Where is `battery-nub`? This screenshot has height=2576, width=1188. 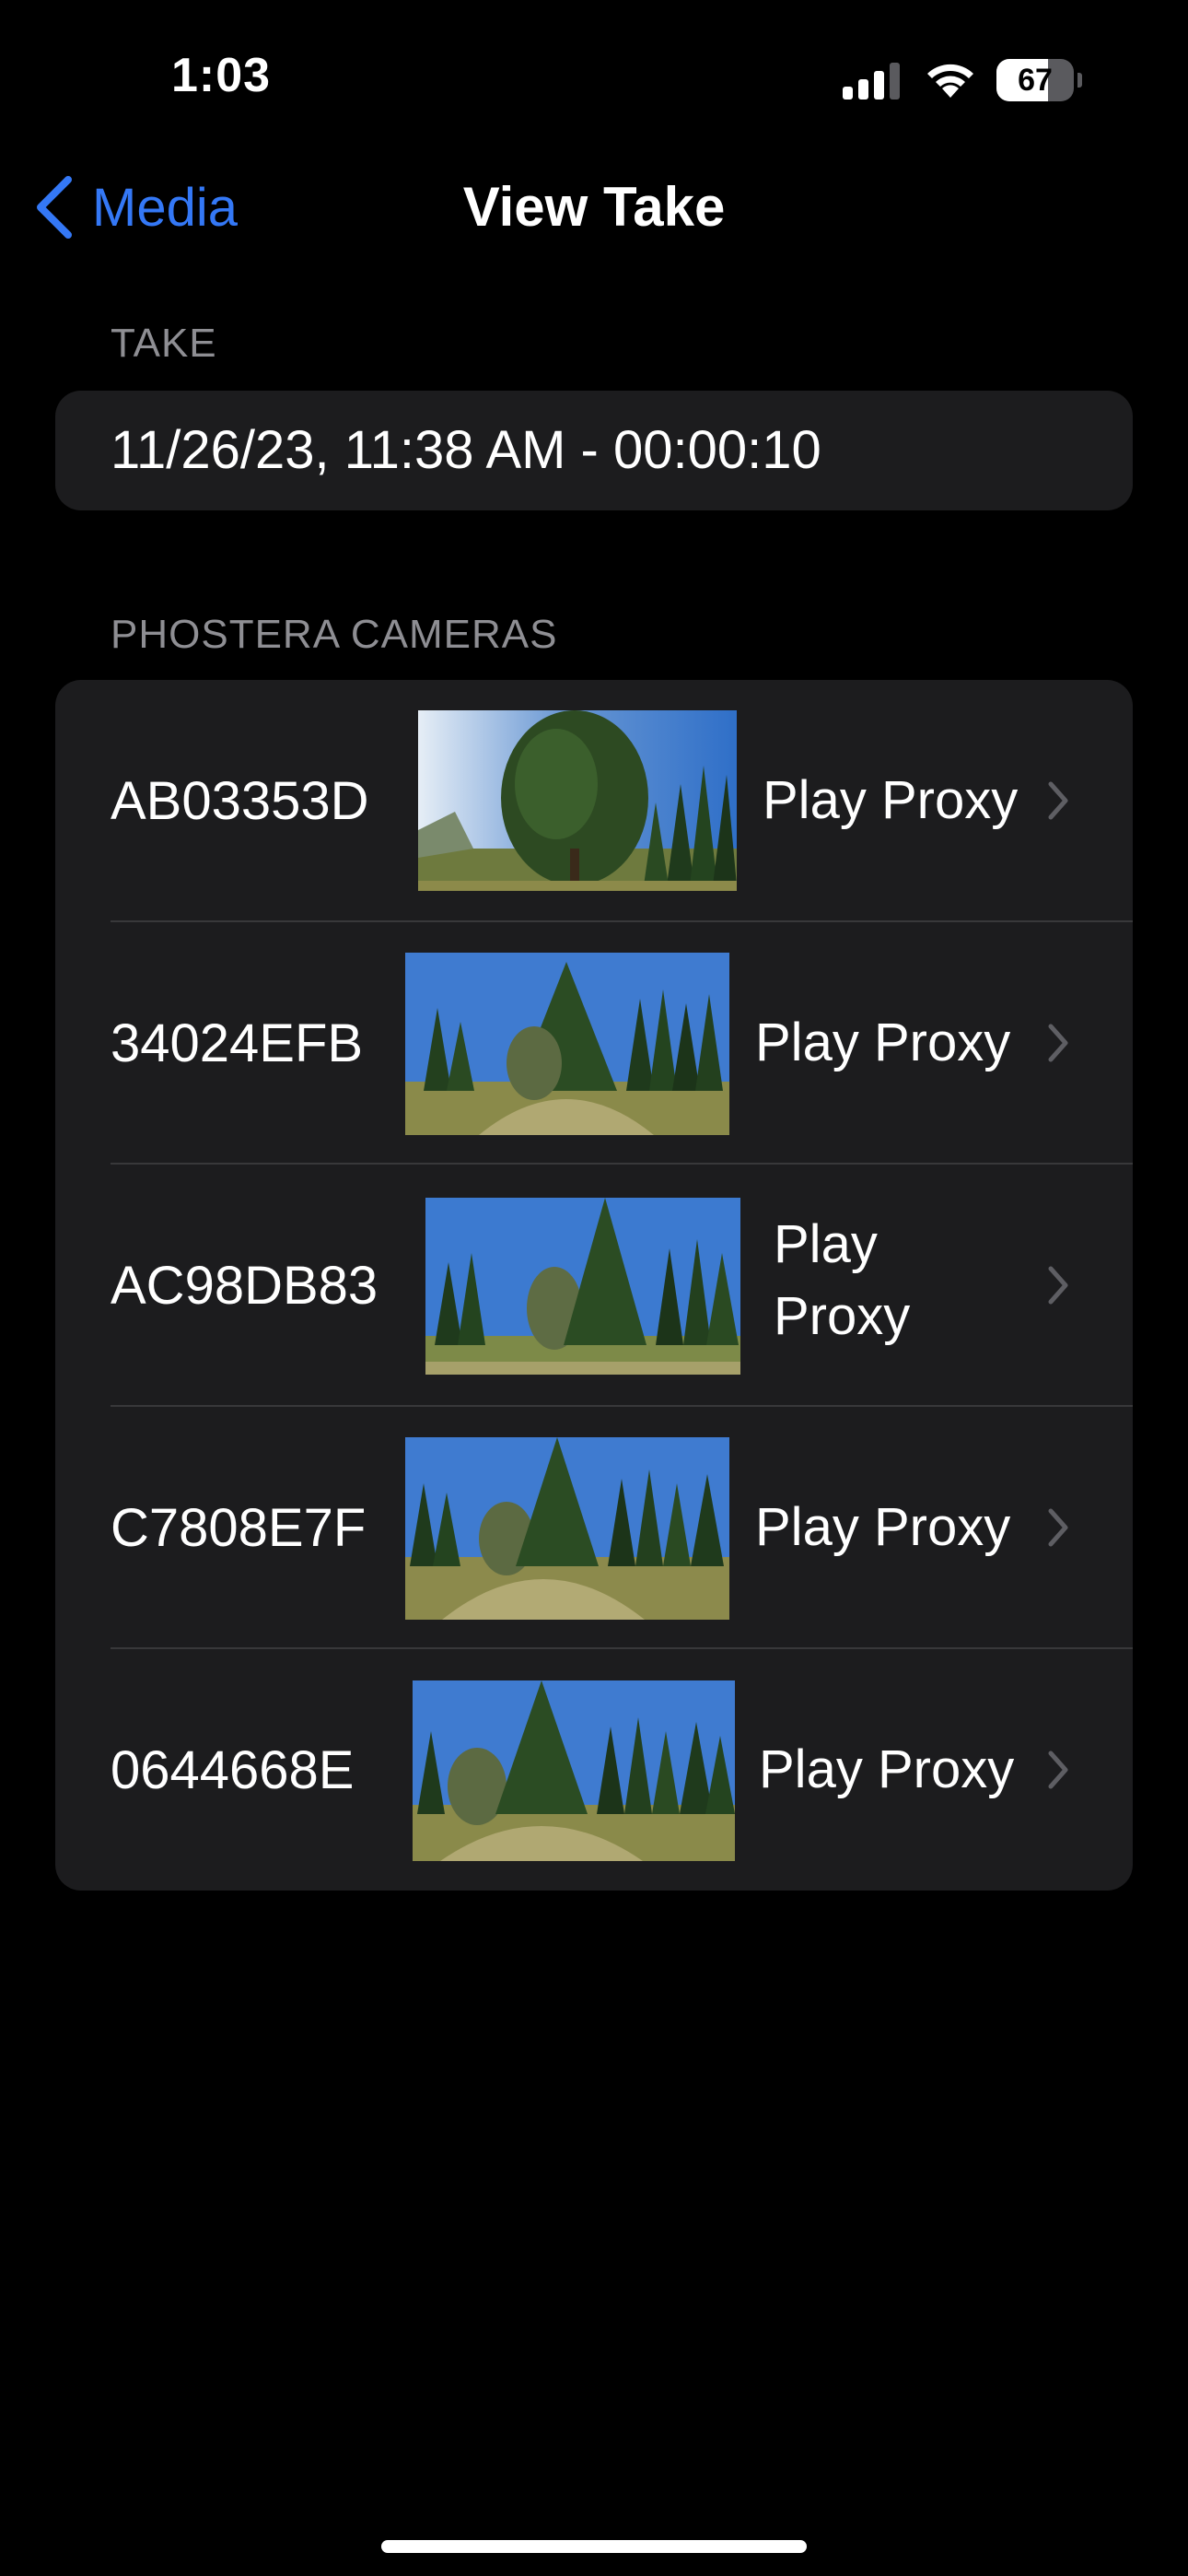 battery-nub is located at coordinates (1079, 80).